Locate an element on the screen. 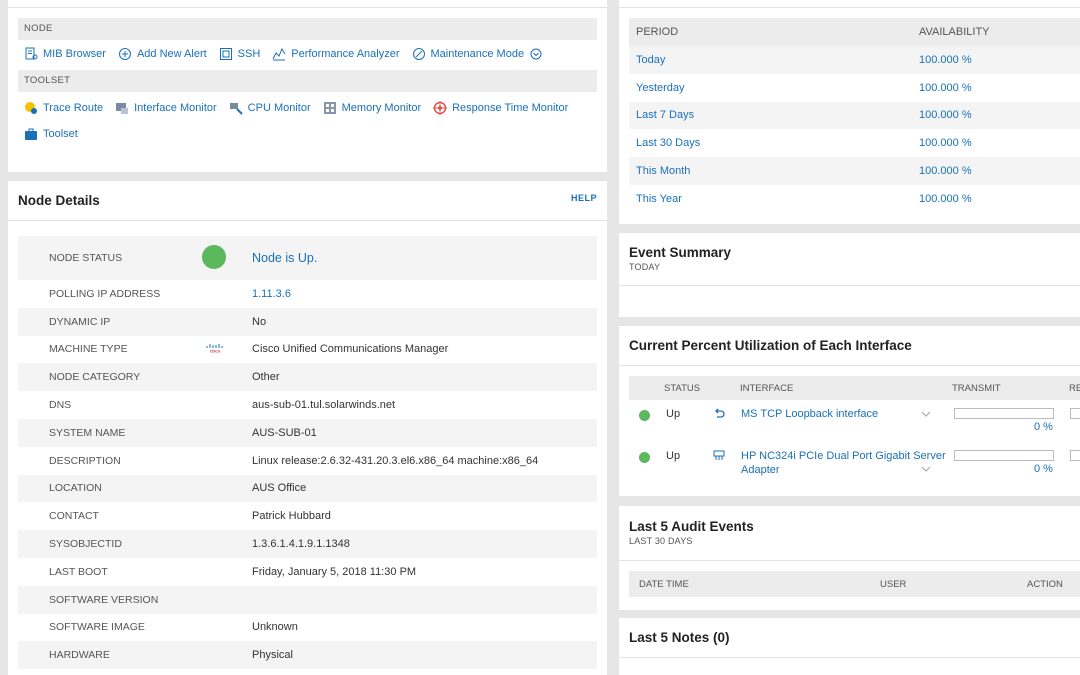 The width and height of the screenshot is (1080, 675). period-link: Last 7 Days is located at coordinates (774, 116).